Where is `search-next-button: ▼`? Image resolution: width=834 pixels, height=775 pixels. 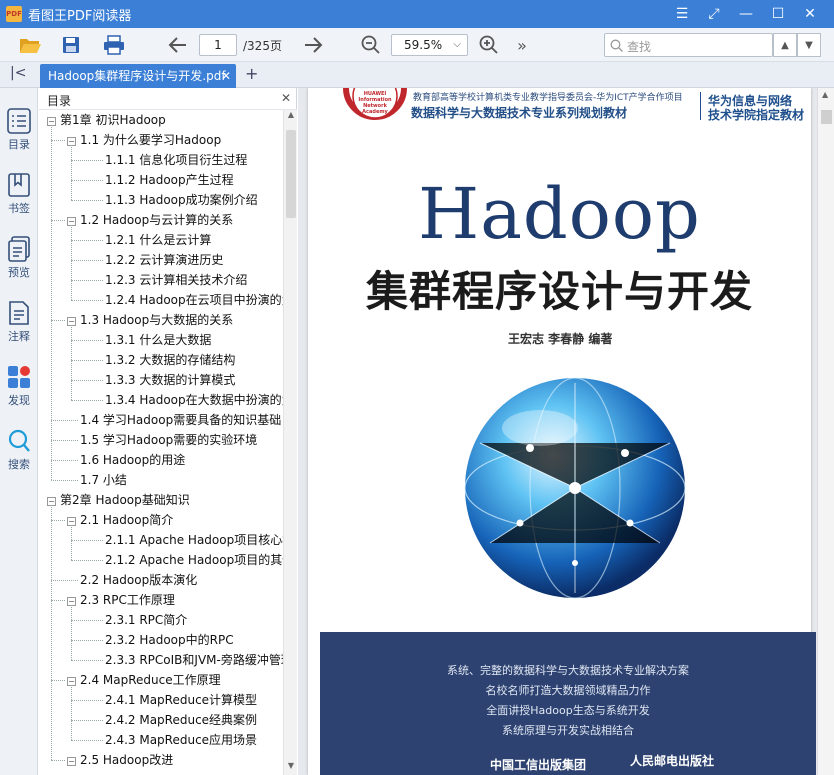 search-next-button: ▼ is located at coordinates (809, 45).